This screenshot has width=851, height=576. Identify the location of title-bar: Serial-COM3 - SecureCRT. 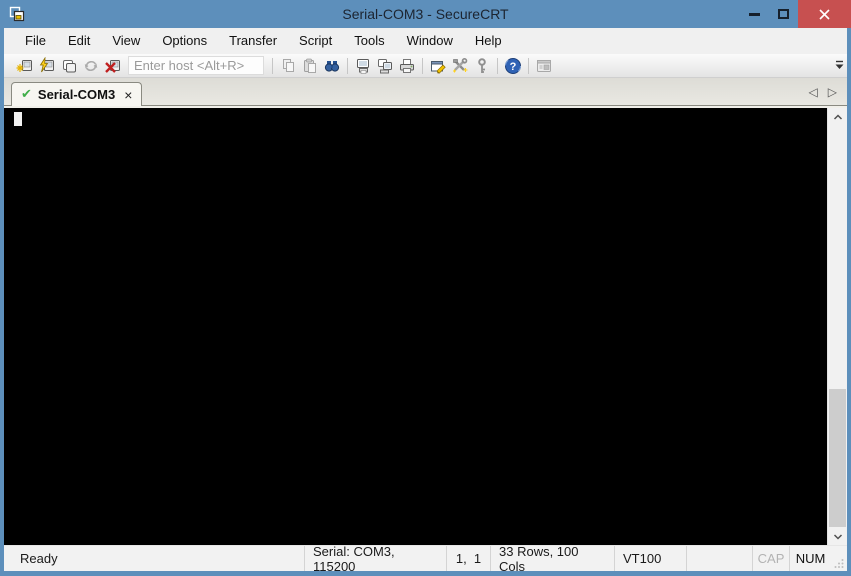
(425, 14).